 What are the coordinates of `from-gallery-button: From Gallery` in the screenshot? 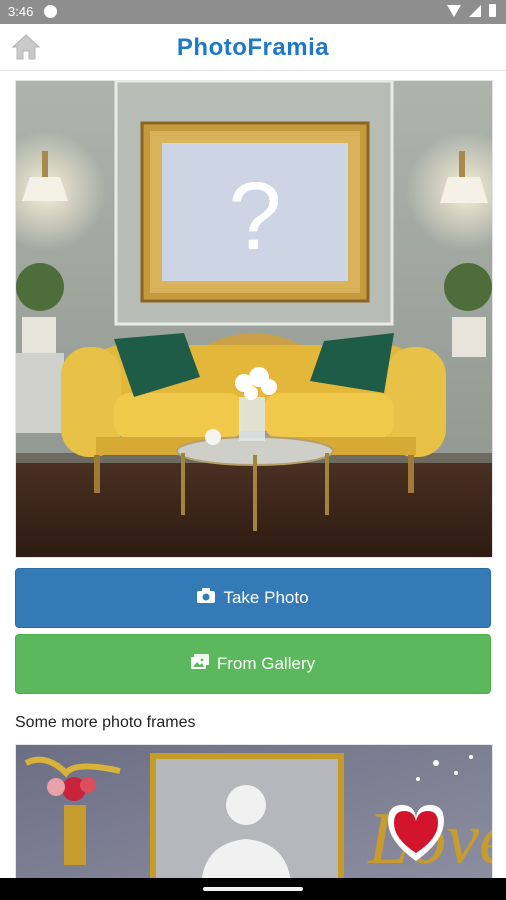 It's located at (253, 664).